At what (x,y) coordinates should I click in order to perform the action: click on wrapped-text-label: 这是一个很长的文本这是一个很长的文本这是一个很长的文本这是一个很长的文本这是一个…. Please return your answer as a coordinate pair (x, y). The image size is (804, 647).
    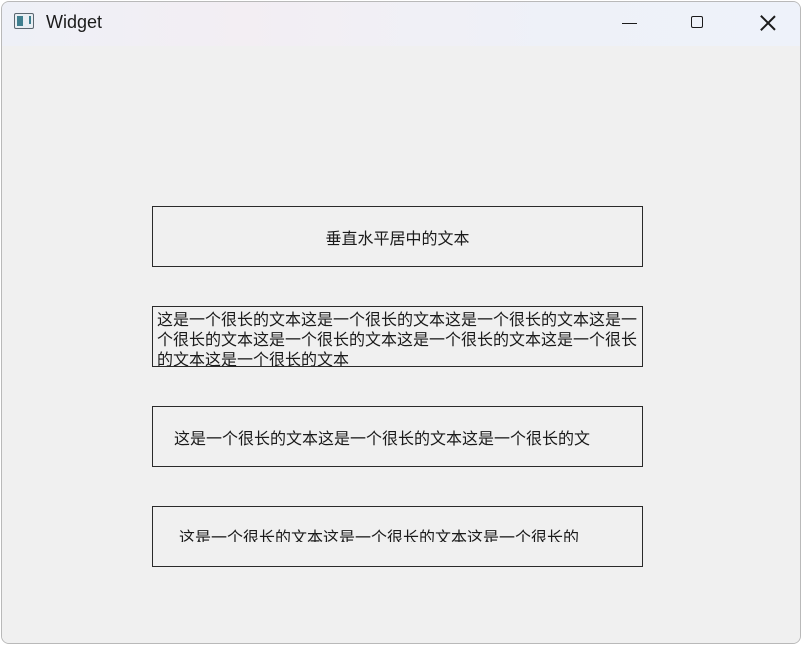
    Looking at the image, I should click on (397, 336).